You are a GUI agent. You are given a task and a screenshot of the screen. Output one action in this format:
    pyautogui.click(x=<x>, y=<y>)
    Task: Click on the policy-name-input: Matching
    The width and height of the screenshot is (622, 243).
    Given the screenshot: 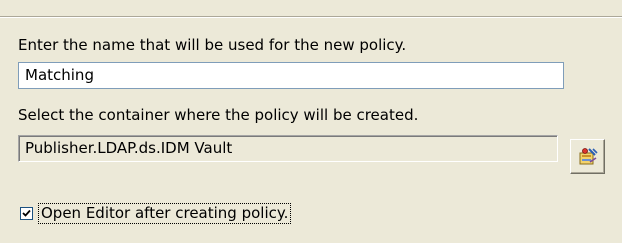 What is the action you would take?
    pyautogui.click(x=291, y=75)
    